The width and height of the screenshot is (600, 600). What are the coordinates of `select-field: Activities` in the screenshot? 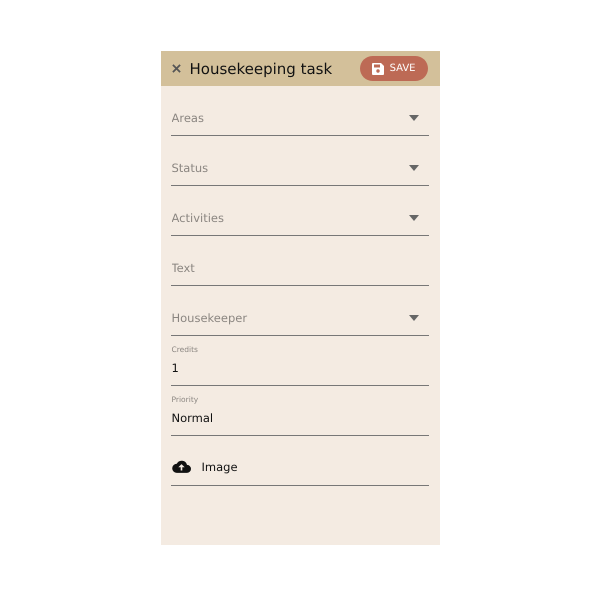 It's located at (289, 210).